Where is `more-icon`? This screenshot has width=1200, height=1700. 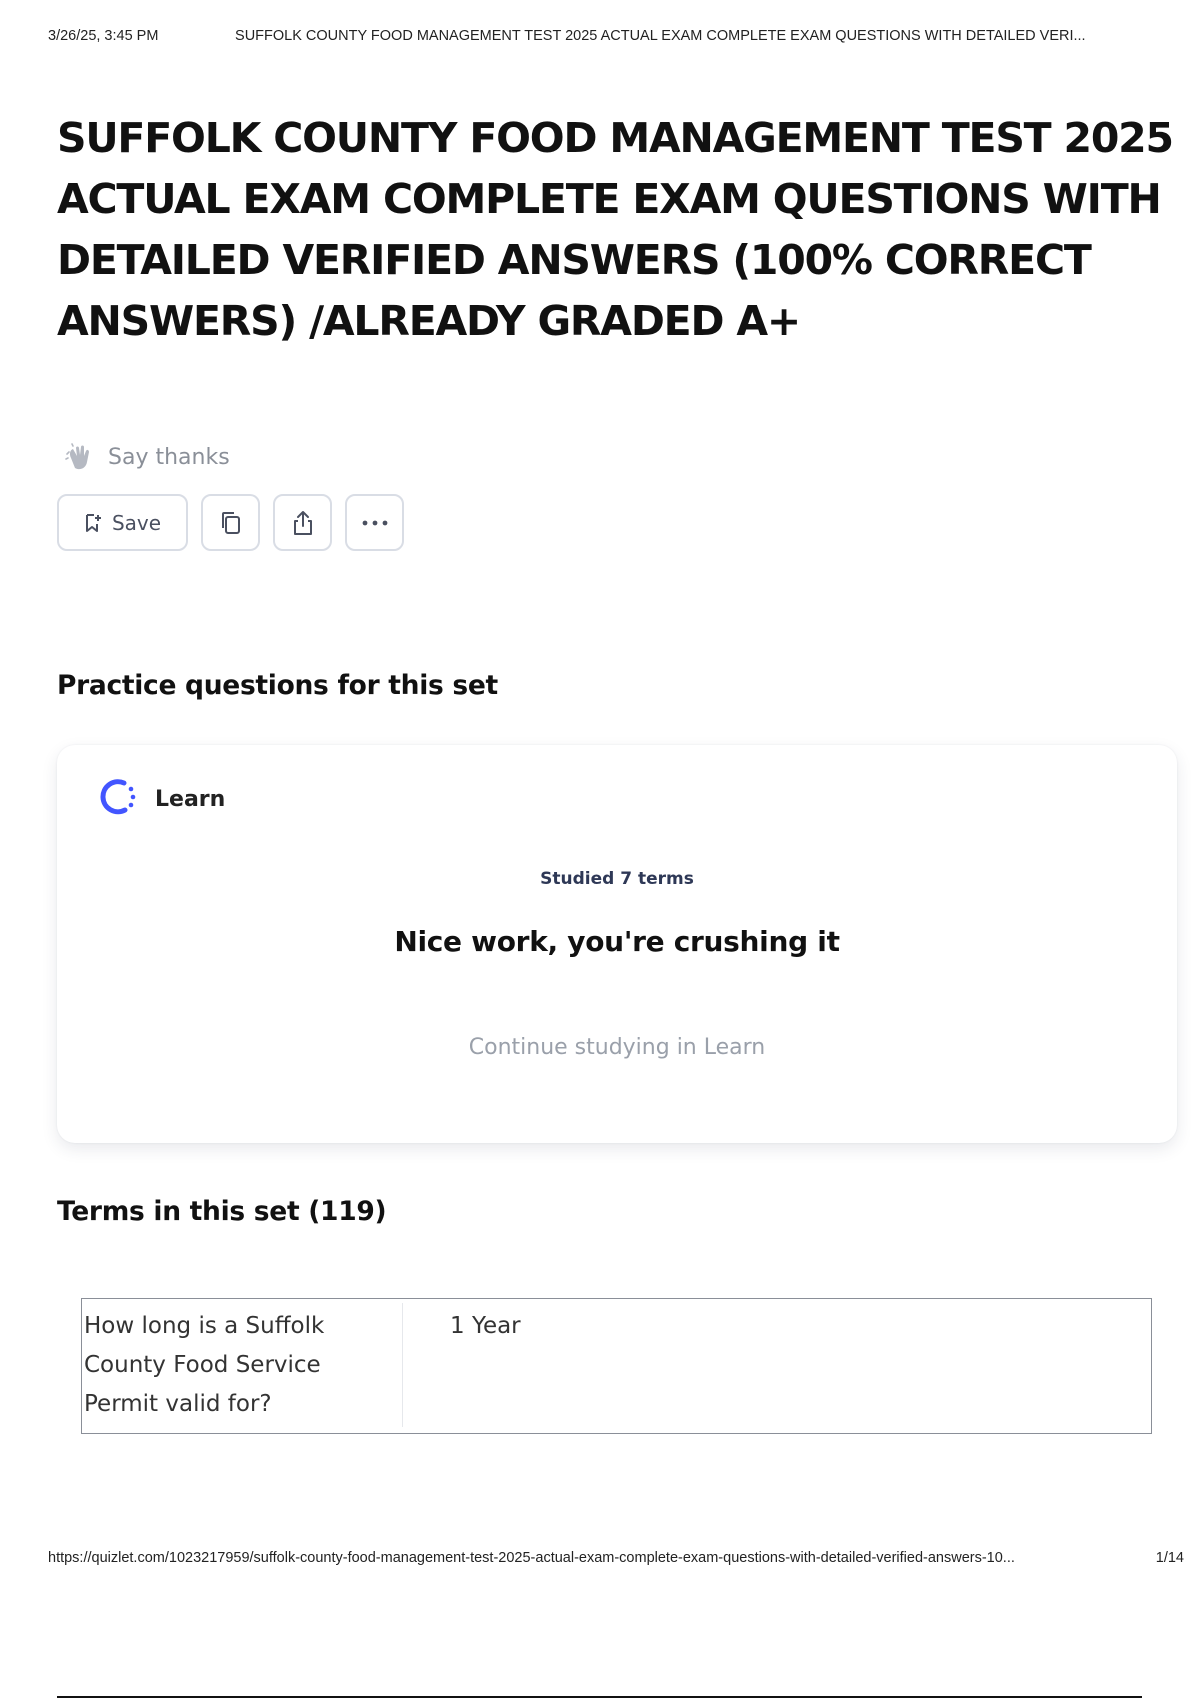 more-icon is located at coordinates (375, 523).